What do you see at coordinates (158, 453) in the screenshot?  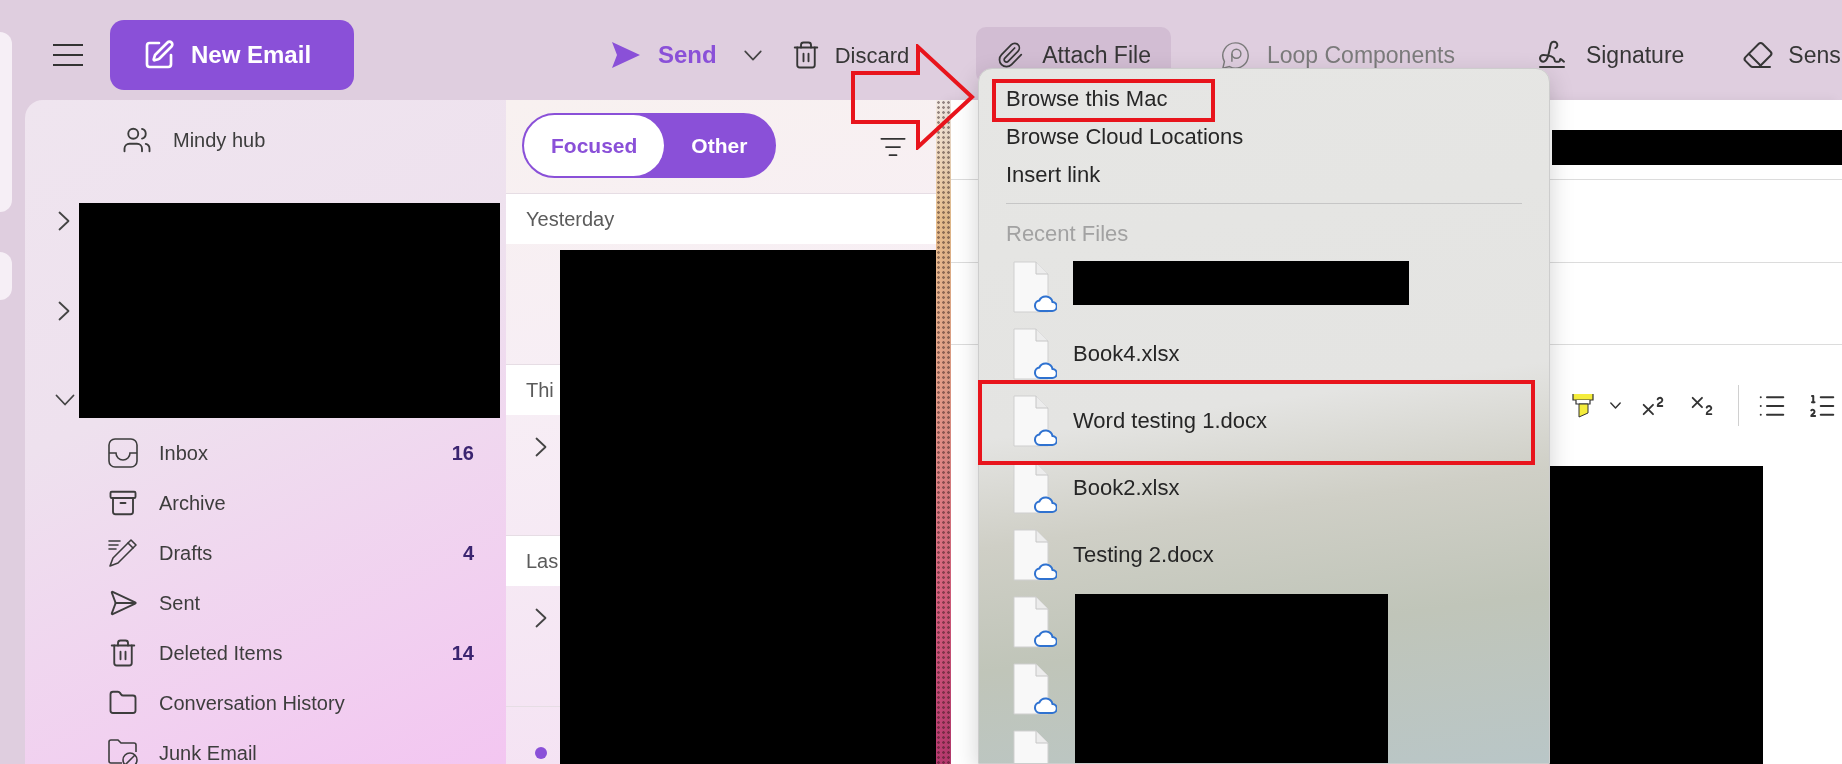 I see `folder-item: Inbox` at bounding box center [158, 453].